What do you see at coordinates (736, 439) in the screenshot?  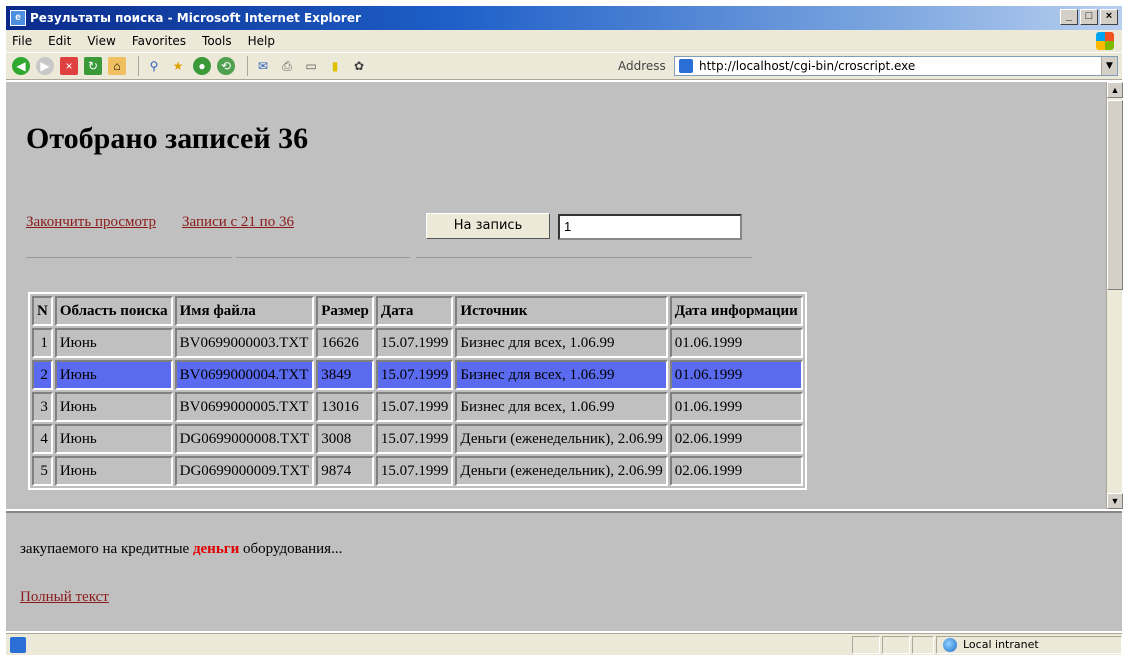 I see `cell-info-date: 02.06.1999` at bounding box center [736, 439].